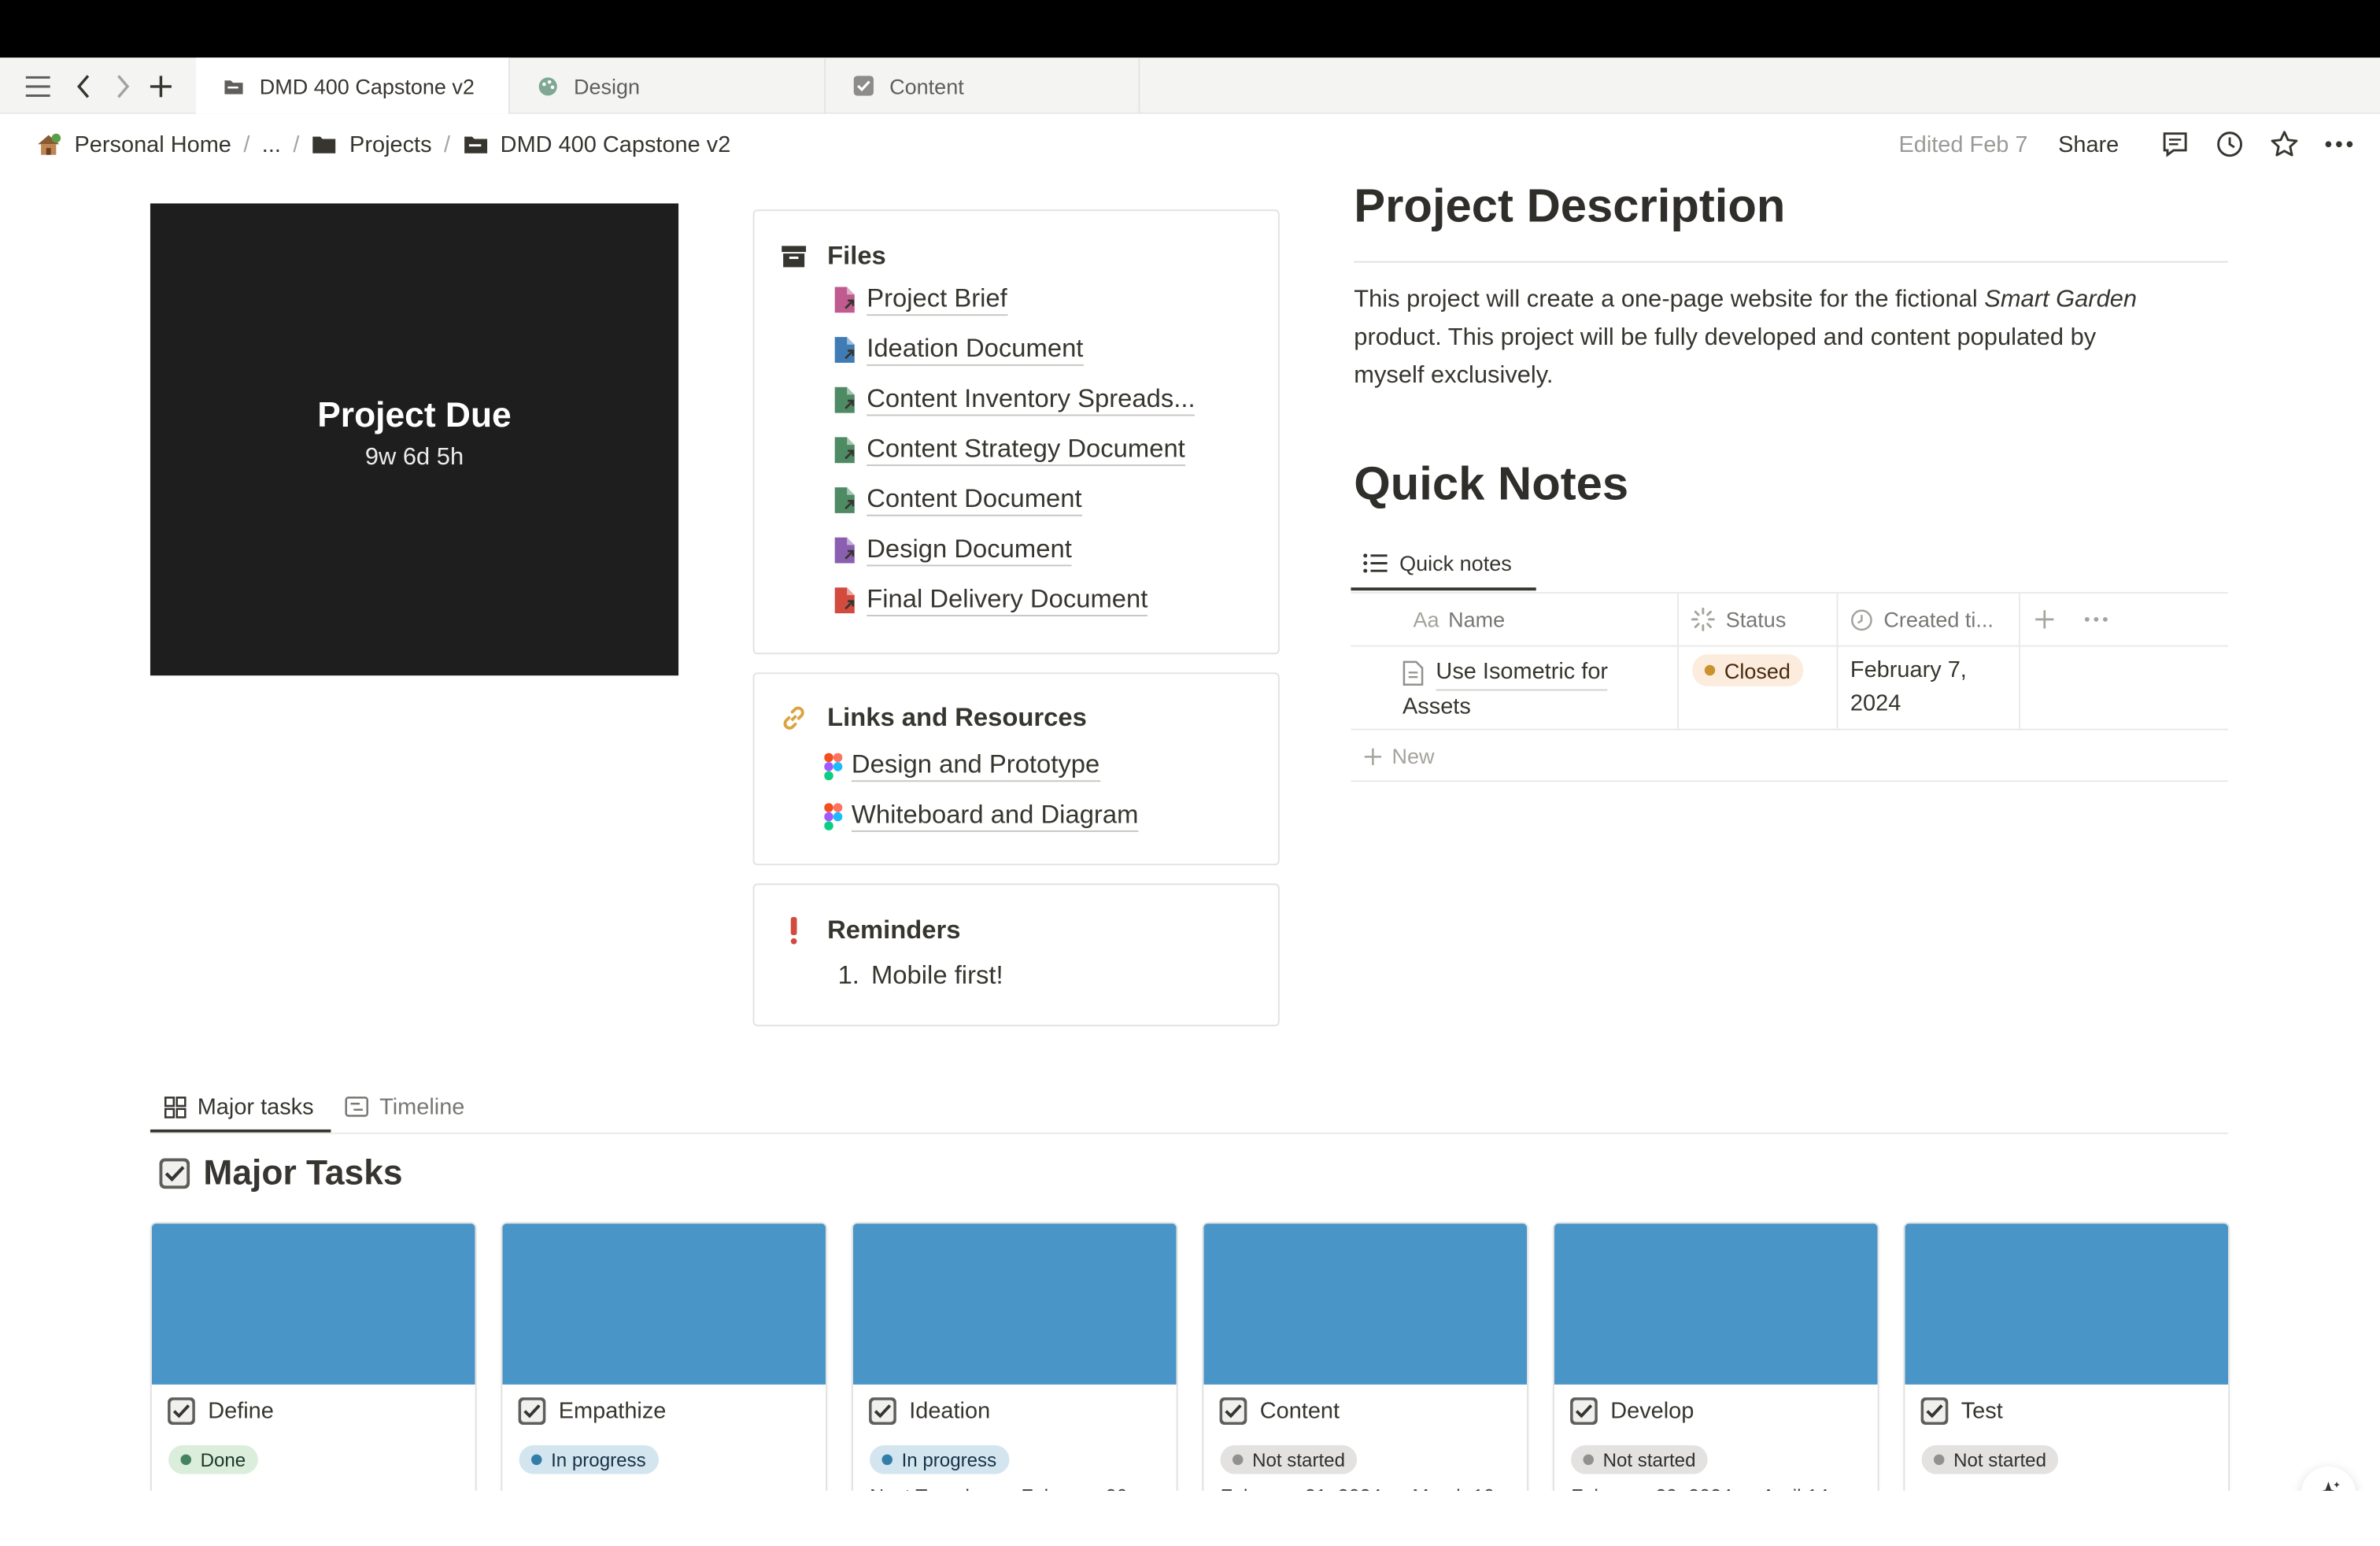 The width and height of the screenshot is (2380, 1546). Describe the element at coordinates (1909, 687) in the screenshot. I see `row-created-time: February 7, 2024` at that location.